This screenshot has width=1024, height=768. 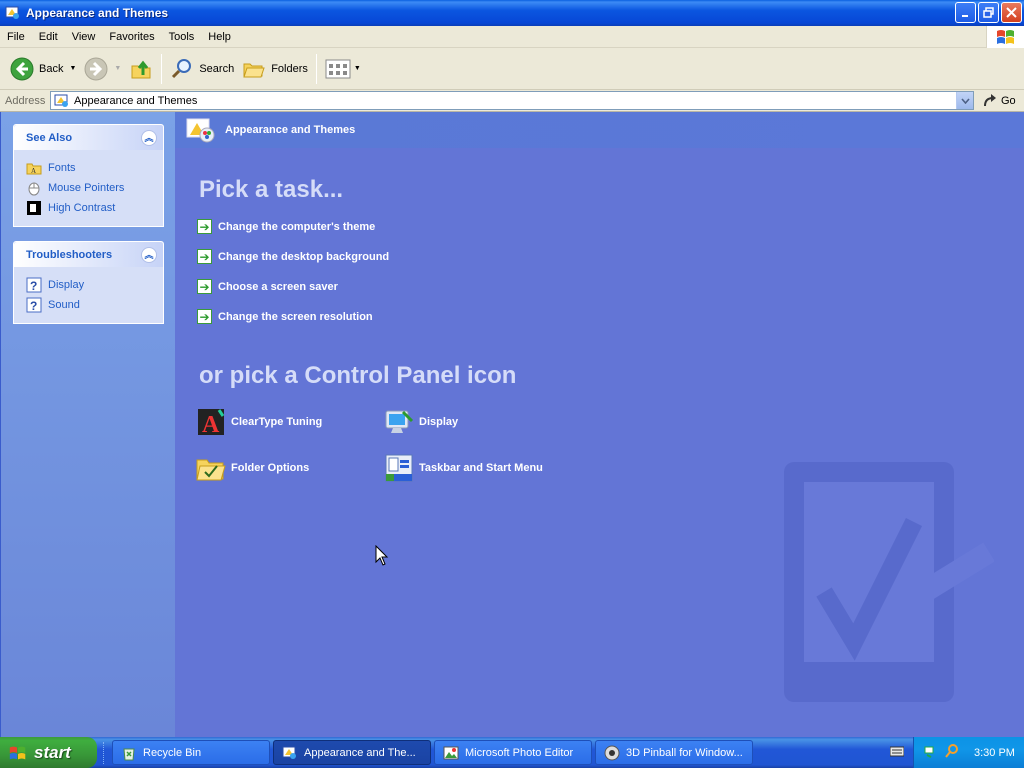 I want to click on task-screen-resolution: ➔ Change the screen resolution, so click(x=285, y=316).